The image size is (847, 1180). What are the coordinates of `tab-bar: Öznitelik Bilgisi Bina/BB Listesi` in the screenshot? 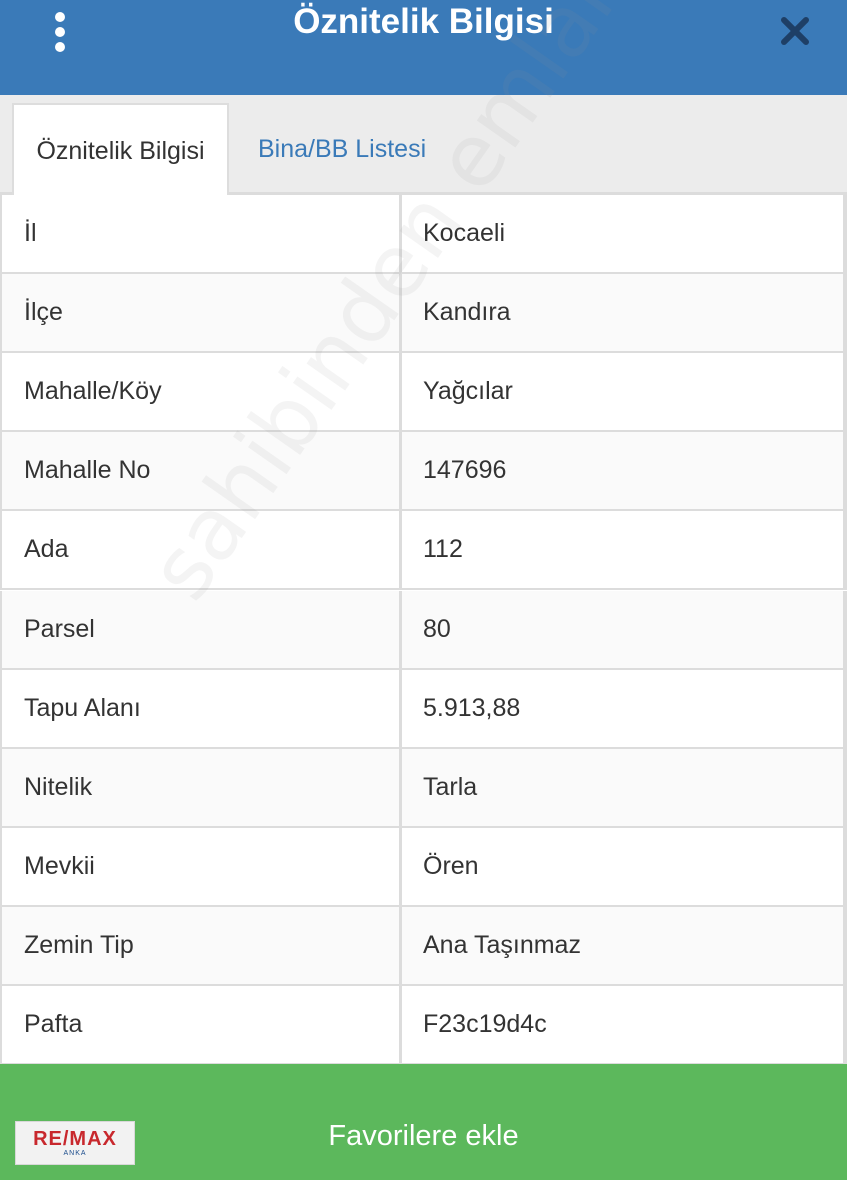 It's located at (423, 145).